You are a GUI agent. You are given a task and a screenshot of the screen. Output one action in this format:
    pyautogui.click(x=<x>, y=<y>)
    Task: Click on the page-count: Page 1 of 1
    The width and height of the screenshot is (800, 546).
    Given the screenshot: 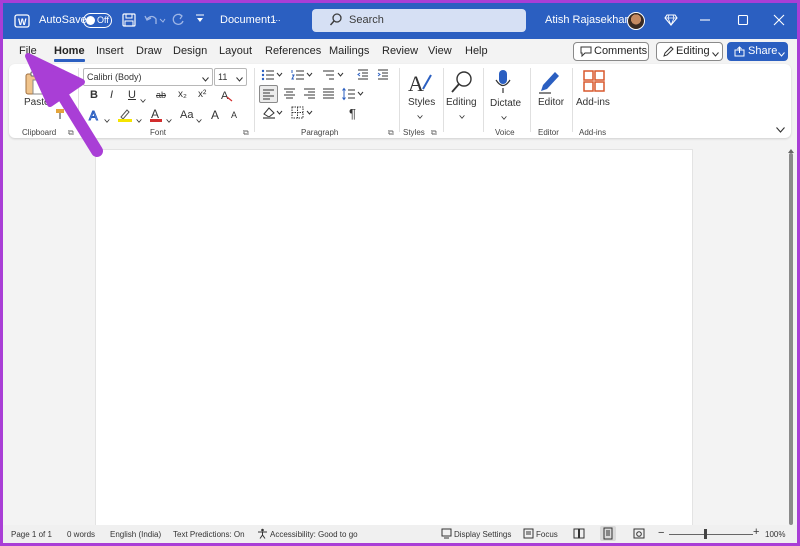 What is the action you would take?
    pyautogui.click(x=31, y=534)
    